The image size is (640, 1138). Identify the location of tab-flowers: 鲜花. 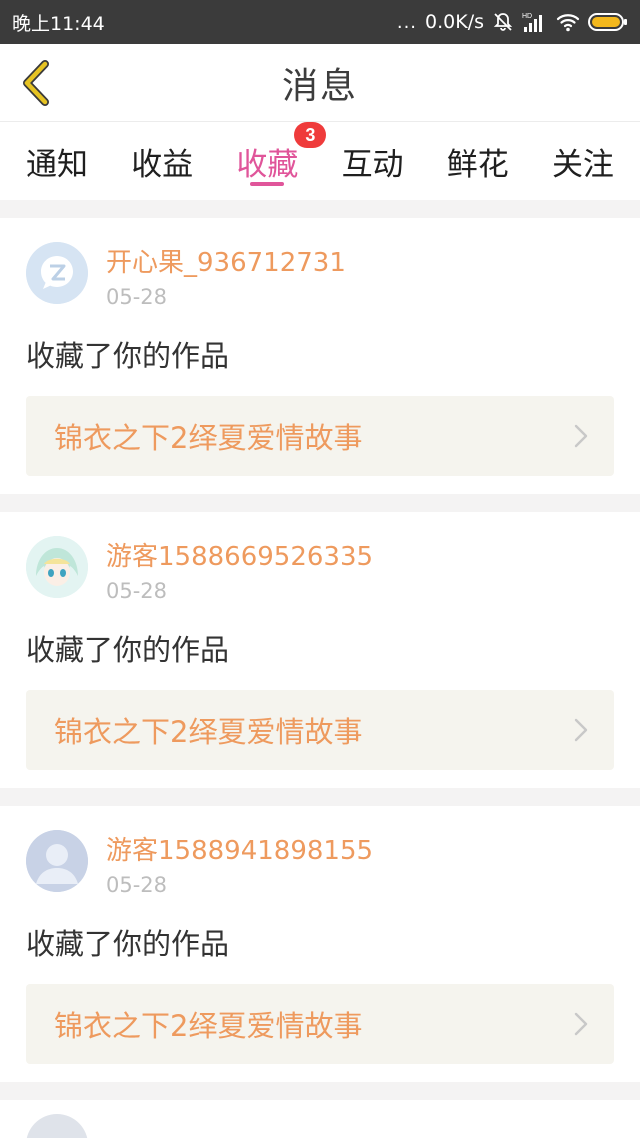
(478, 161).